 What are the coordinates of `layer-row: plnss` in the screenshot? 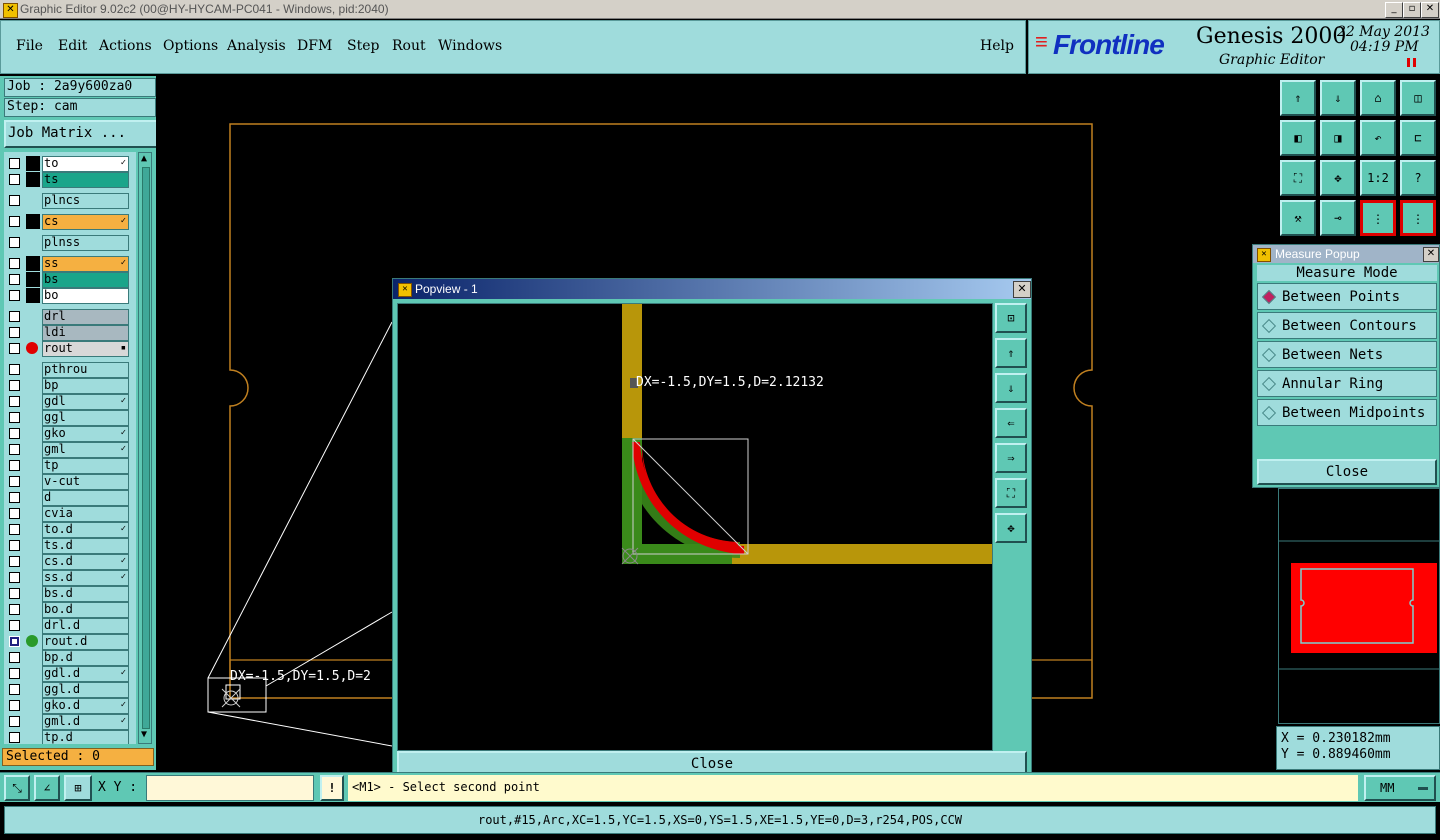 It's located at (70, 243).